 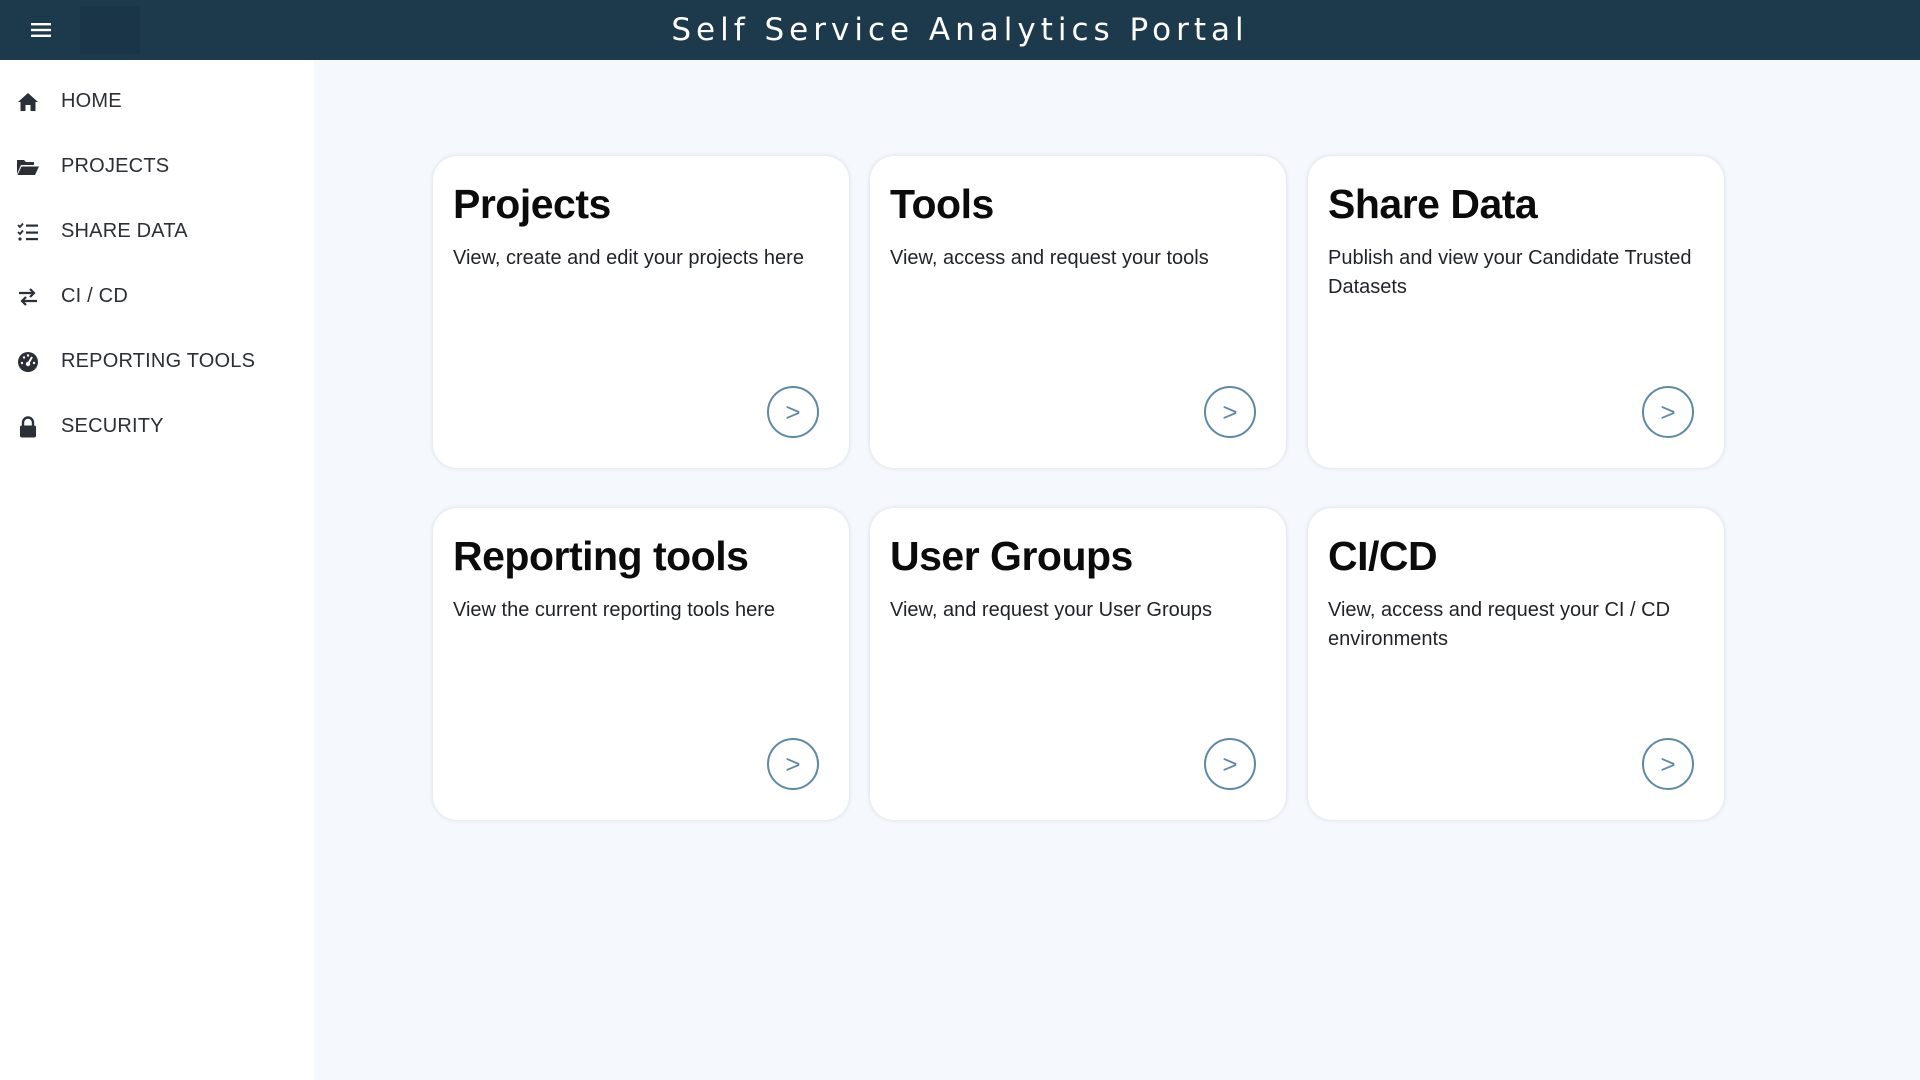 I want to click on card-description: View the current reporting tools here, so click(x=614, y=610).